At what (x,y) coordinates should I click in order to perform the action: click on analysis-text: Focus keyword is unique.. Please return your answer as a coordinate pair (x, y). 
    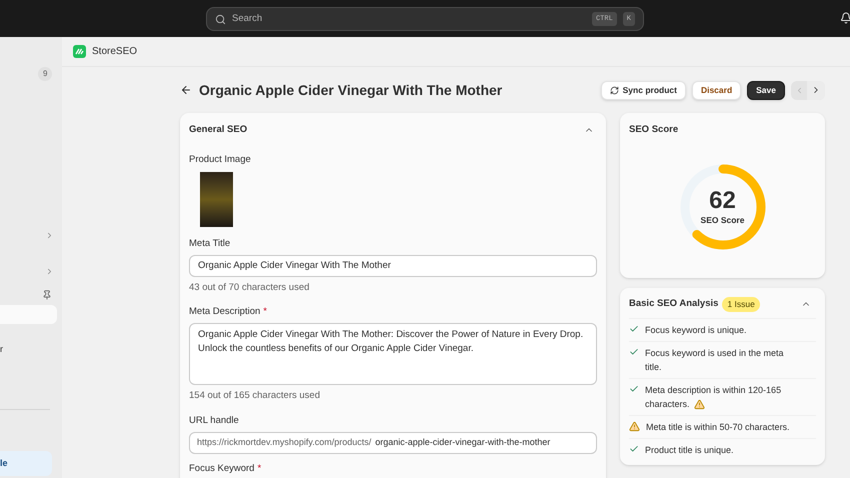
    Looking at the image, I should click on (696, 330).